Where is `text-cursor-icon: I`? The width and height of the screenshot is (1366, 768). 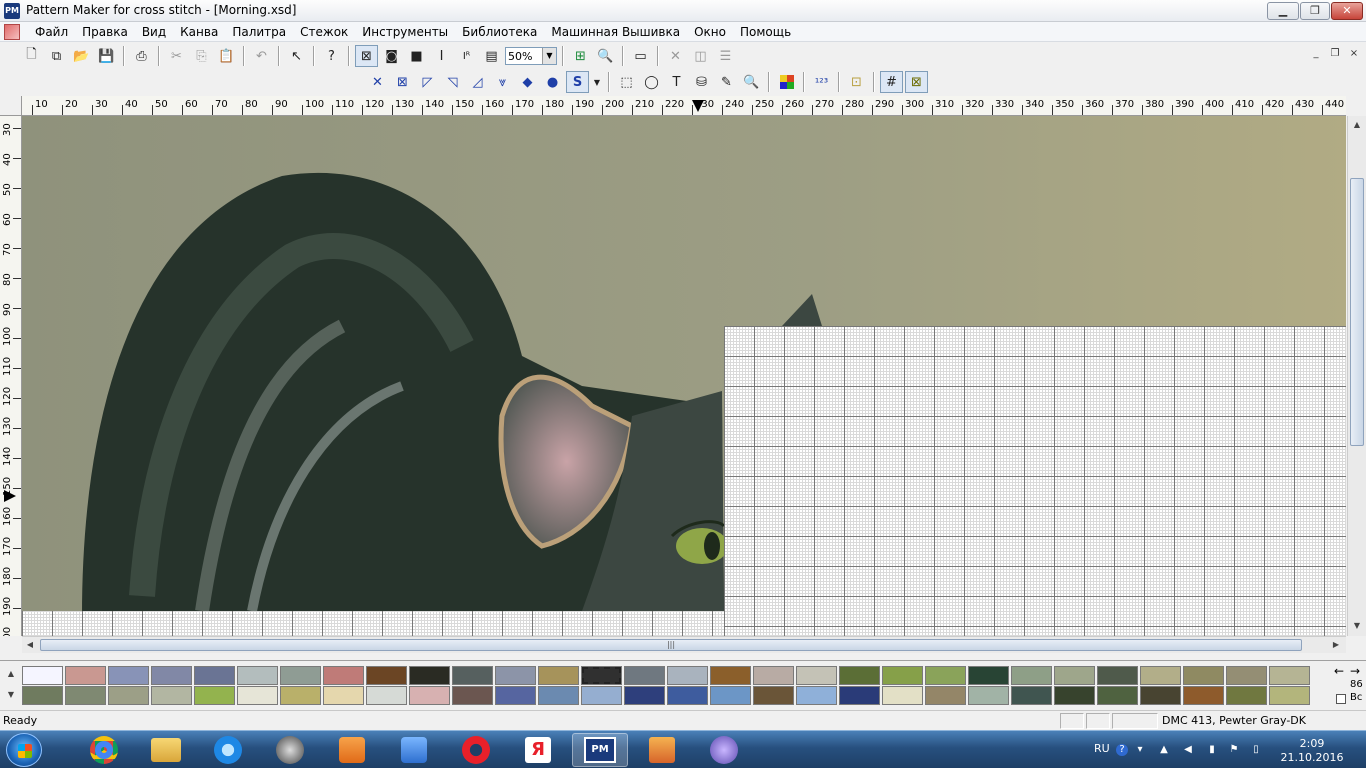 text-cursor-icon: I is located at coordinates (441, 56).